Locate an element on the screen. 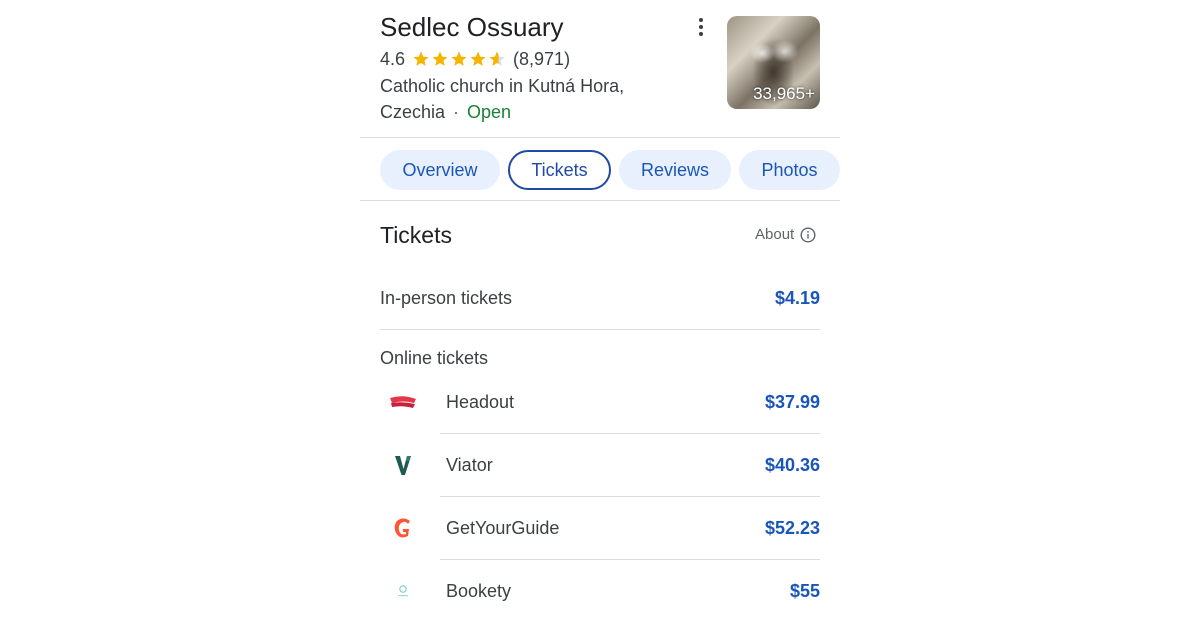 The width and height of the screenshot is (1200, 630). about-button: About is located at coordinates (785, 234).